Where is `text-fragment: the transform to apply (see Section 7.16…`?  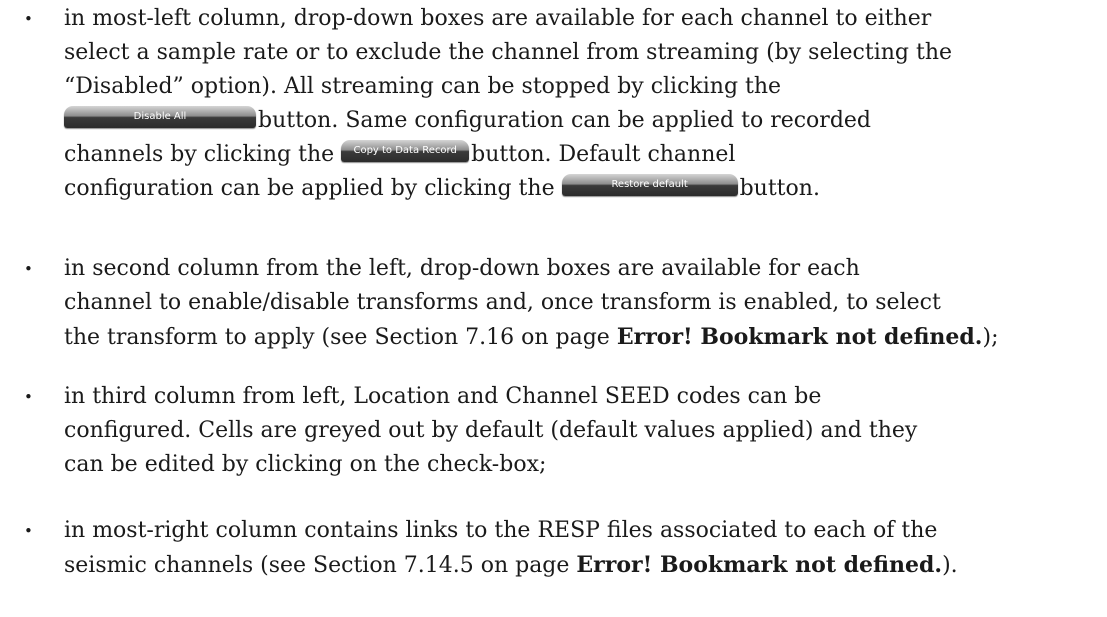 text-fragment: the transform to apply (see Section 7.16… is located at coordinates (340, 337).